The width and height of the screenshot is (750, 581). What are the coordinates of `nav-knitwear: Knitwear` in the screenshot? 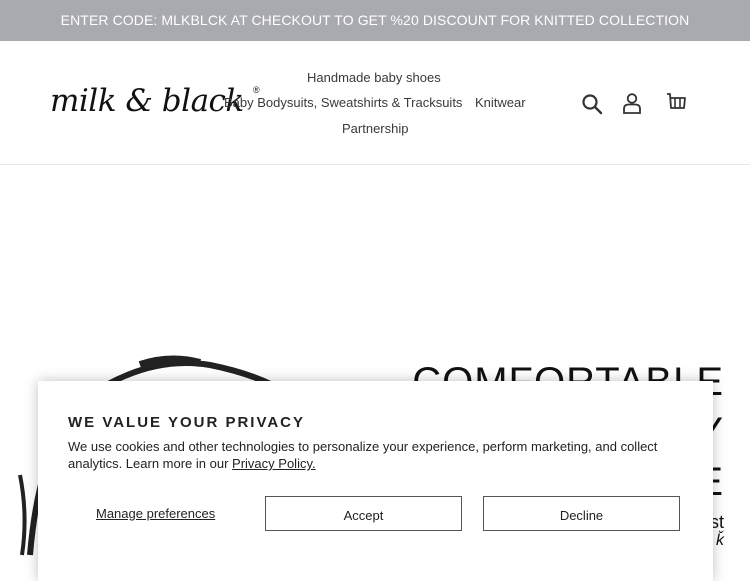 It's located at (500, 102).